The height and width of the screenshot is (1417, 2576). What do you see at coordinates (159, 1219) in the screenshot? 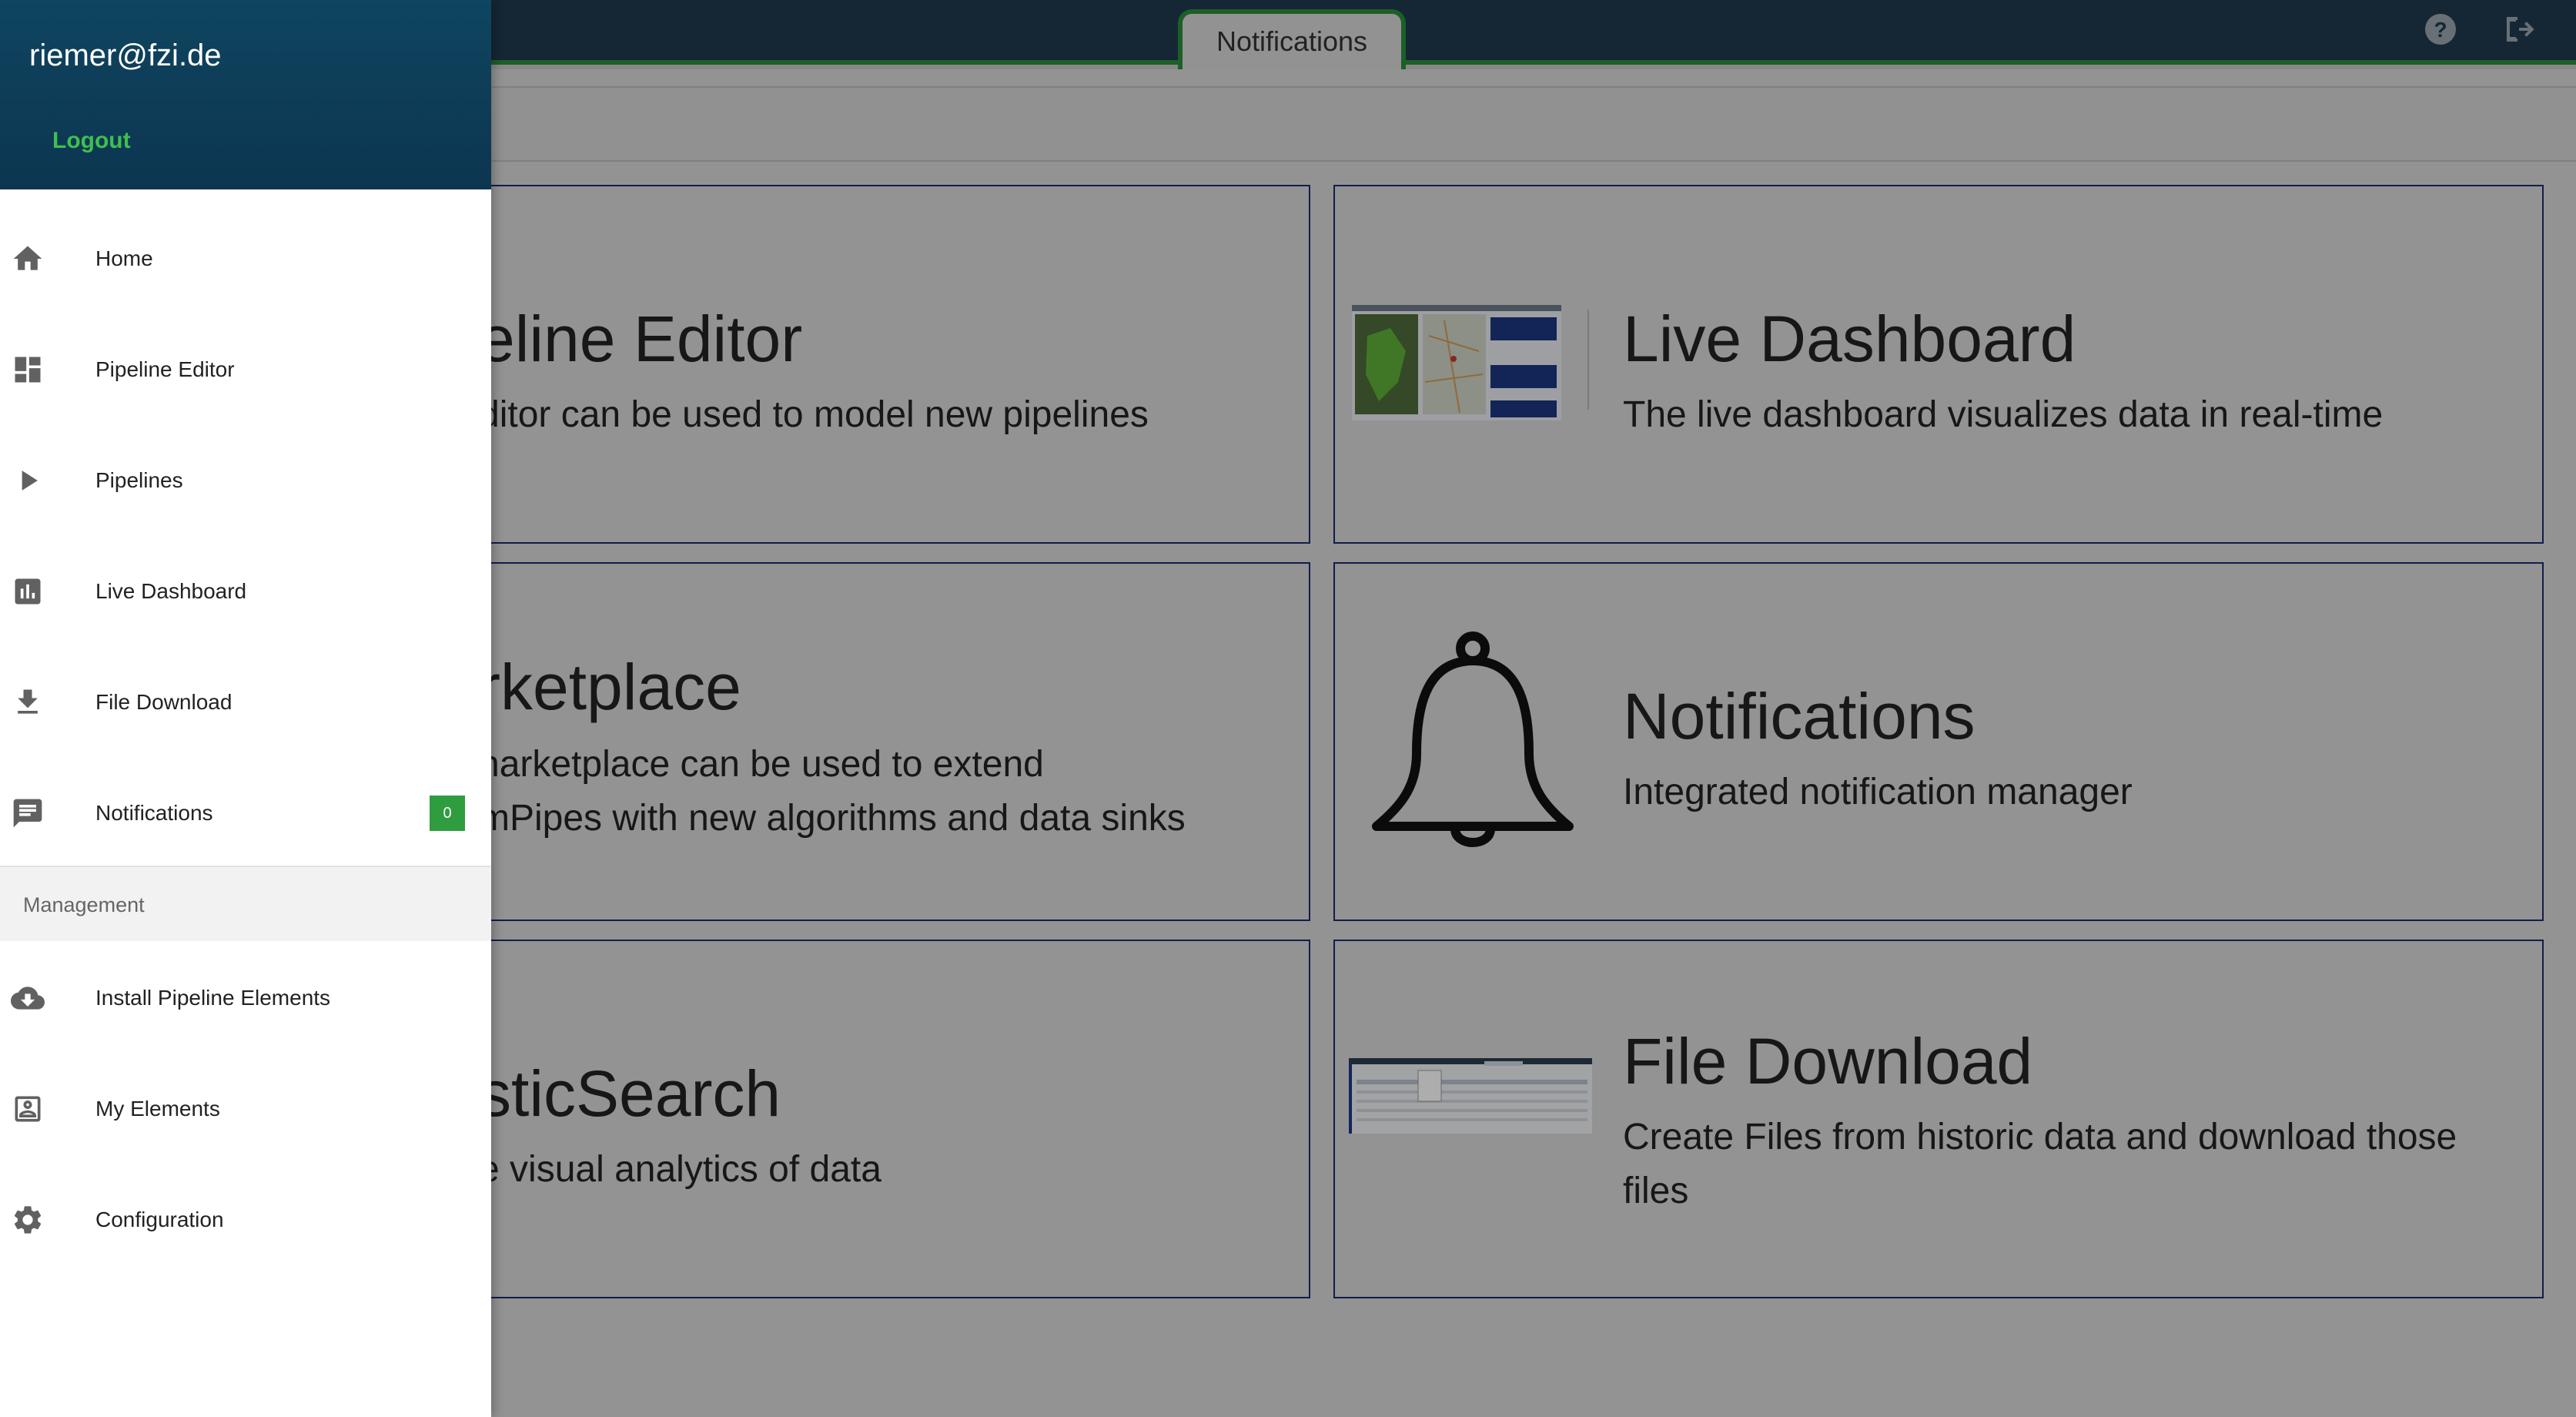
I see `sidebar-item-label: Configuration` at bounding box center [159, 1219].